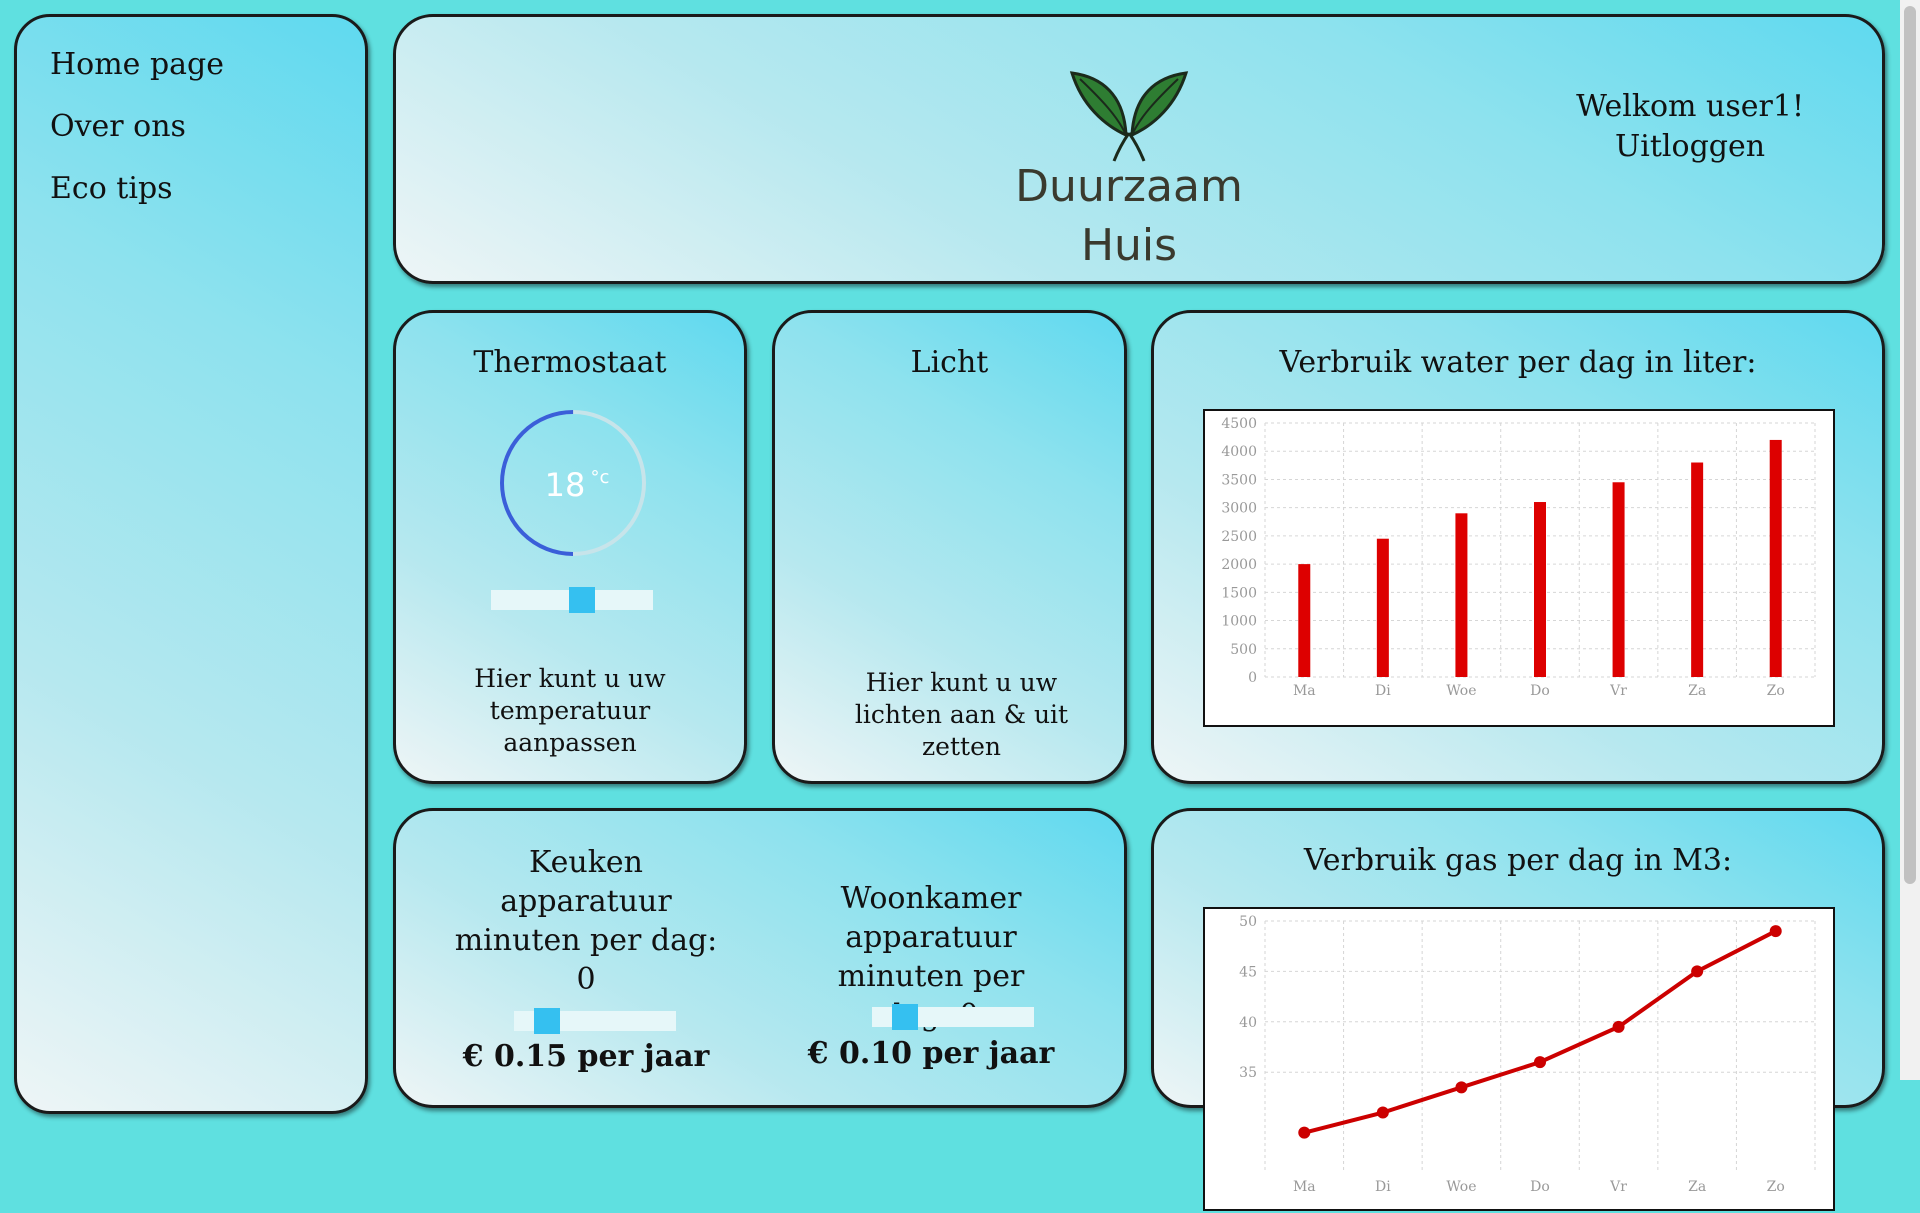  What do you see at coordinates (1129, 116) in the screenshot?
I see `leaf-logo-icon` at bounding box center [1129, 116].